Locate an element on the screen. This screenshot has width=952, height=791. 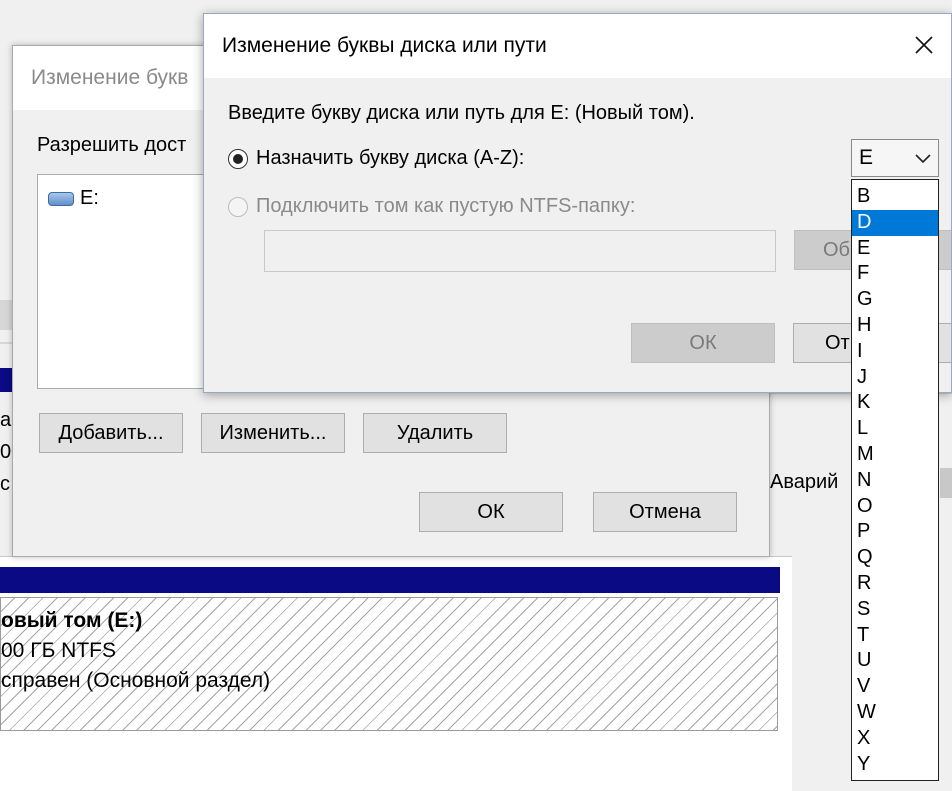
drive-letter-option: D is located at coordinates (895, 222).